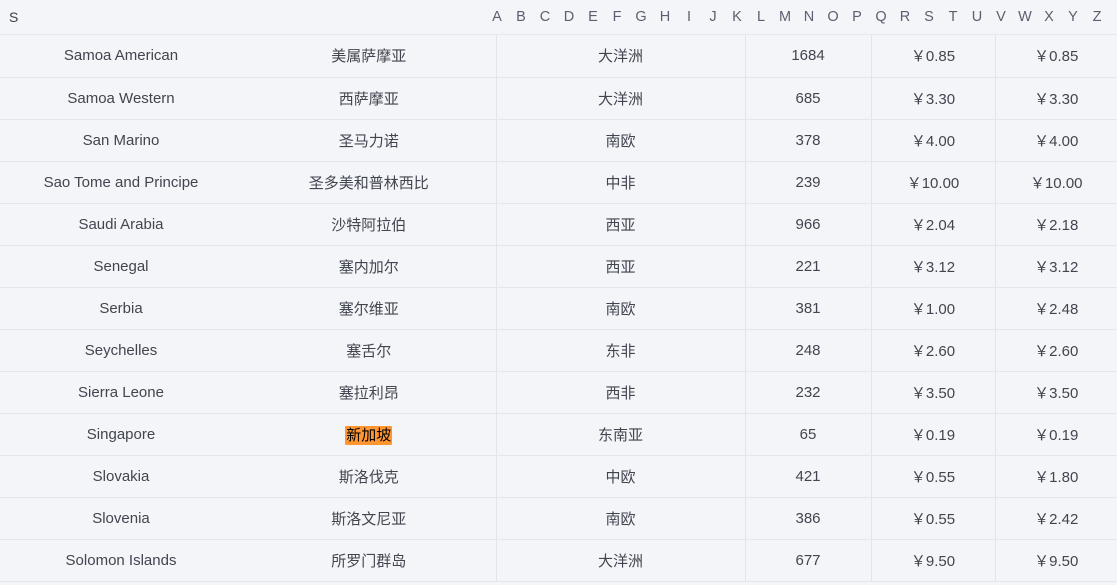  Describe the element at coordinates (369, 435) in the screenshot. I see `find-match-highlight: 新加坡` at that location.